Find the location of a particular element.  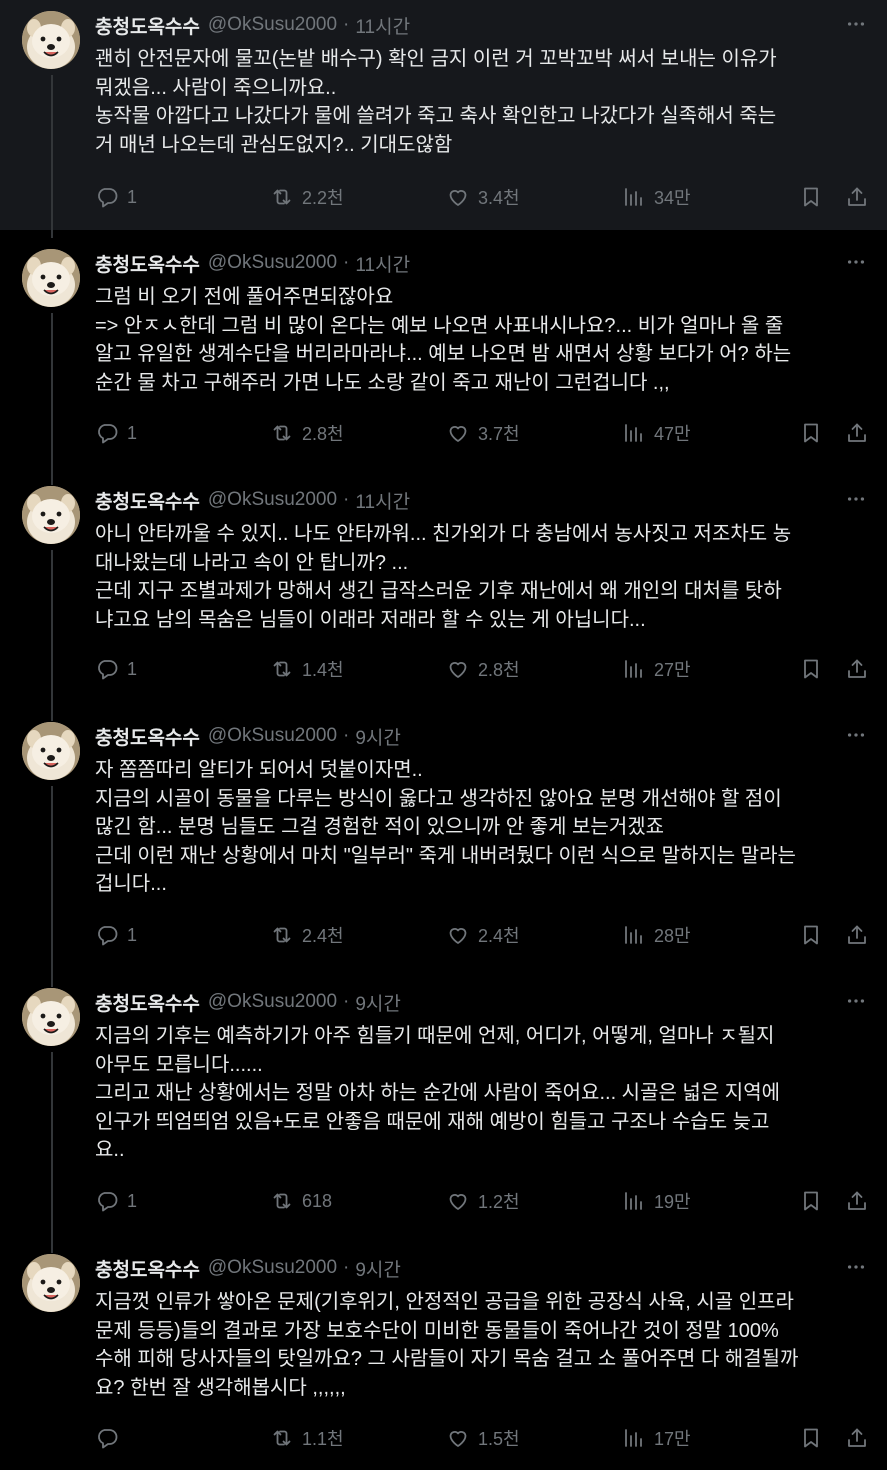

tweet-text-line: 요.. is located at coordinates (110, 1150).